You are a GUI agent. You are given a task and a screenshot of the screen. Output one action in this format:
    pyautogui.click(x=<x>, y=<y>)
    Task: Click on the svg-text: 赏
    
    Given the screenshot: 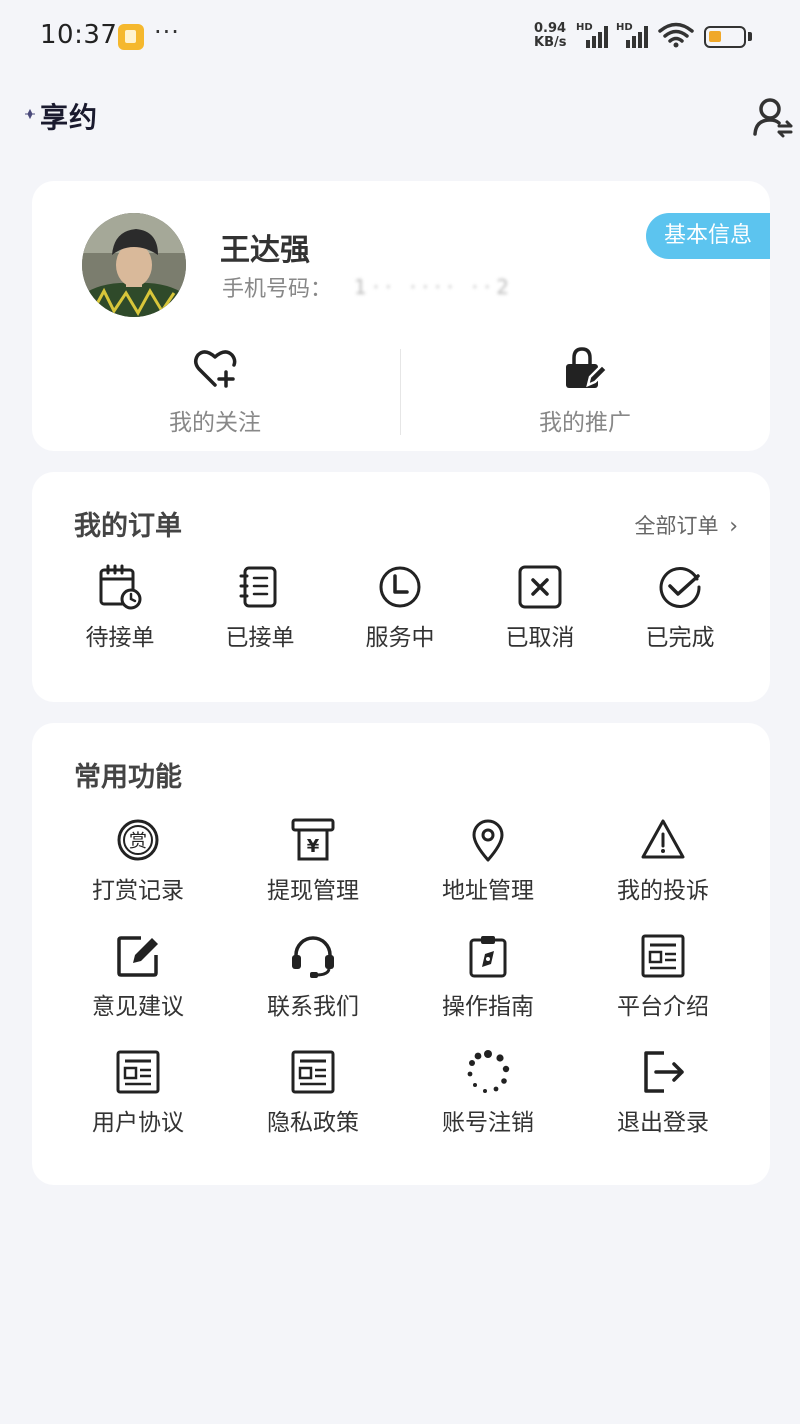 What is the action you would take?
    pyautogui.click(x=138, y=841)
    